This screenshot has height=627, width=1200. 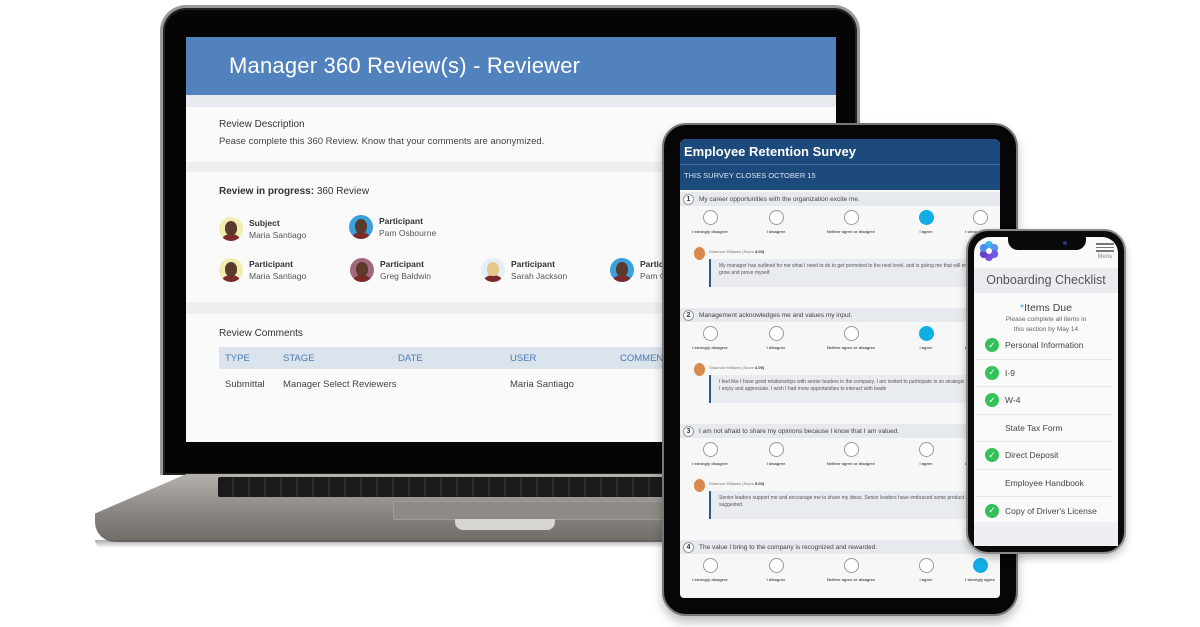 I want to click on comment-author: Shannon Williams (Score 5.00), so click(x=737, y=483).